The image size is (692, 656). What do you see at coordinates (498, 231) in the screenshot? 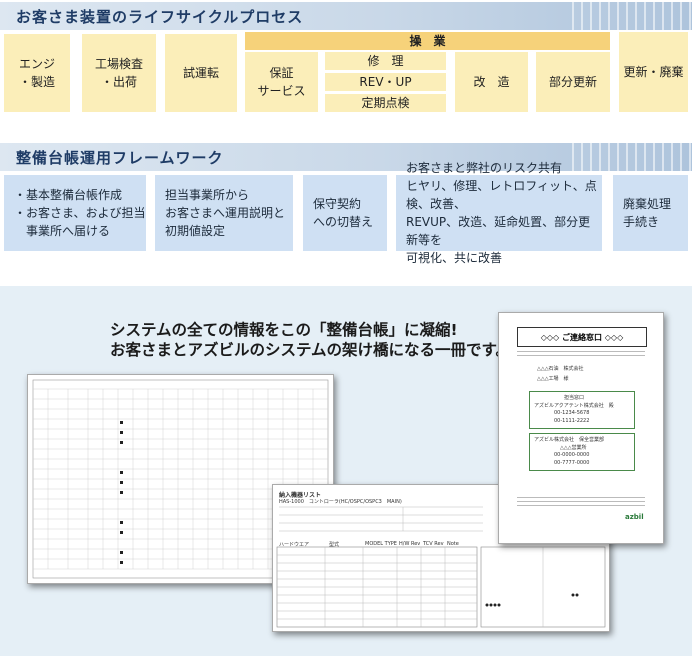
I see `framework-text: REVUP、改造、延命処置、部分更新等を` at bounding box center [498, 231].